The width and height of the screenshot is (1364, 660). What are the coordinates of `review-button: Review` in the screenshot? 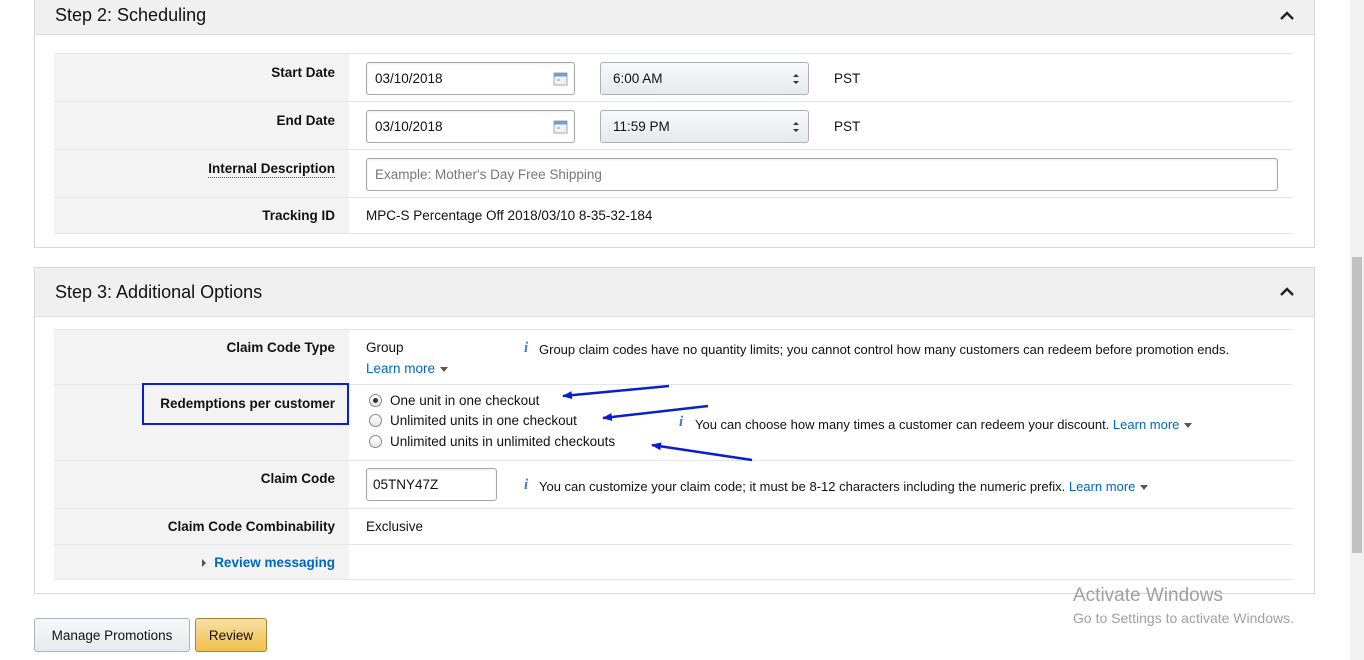 It's located at (231, 635).